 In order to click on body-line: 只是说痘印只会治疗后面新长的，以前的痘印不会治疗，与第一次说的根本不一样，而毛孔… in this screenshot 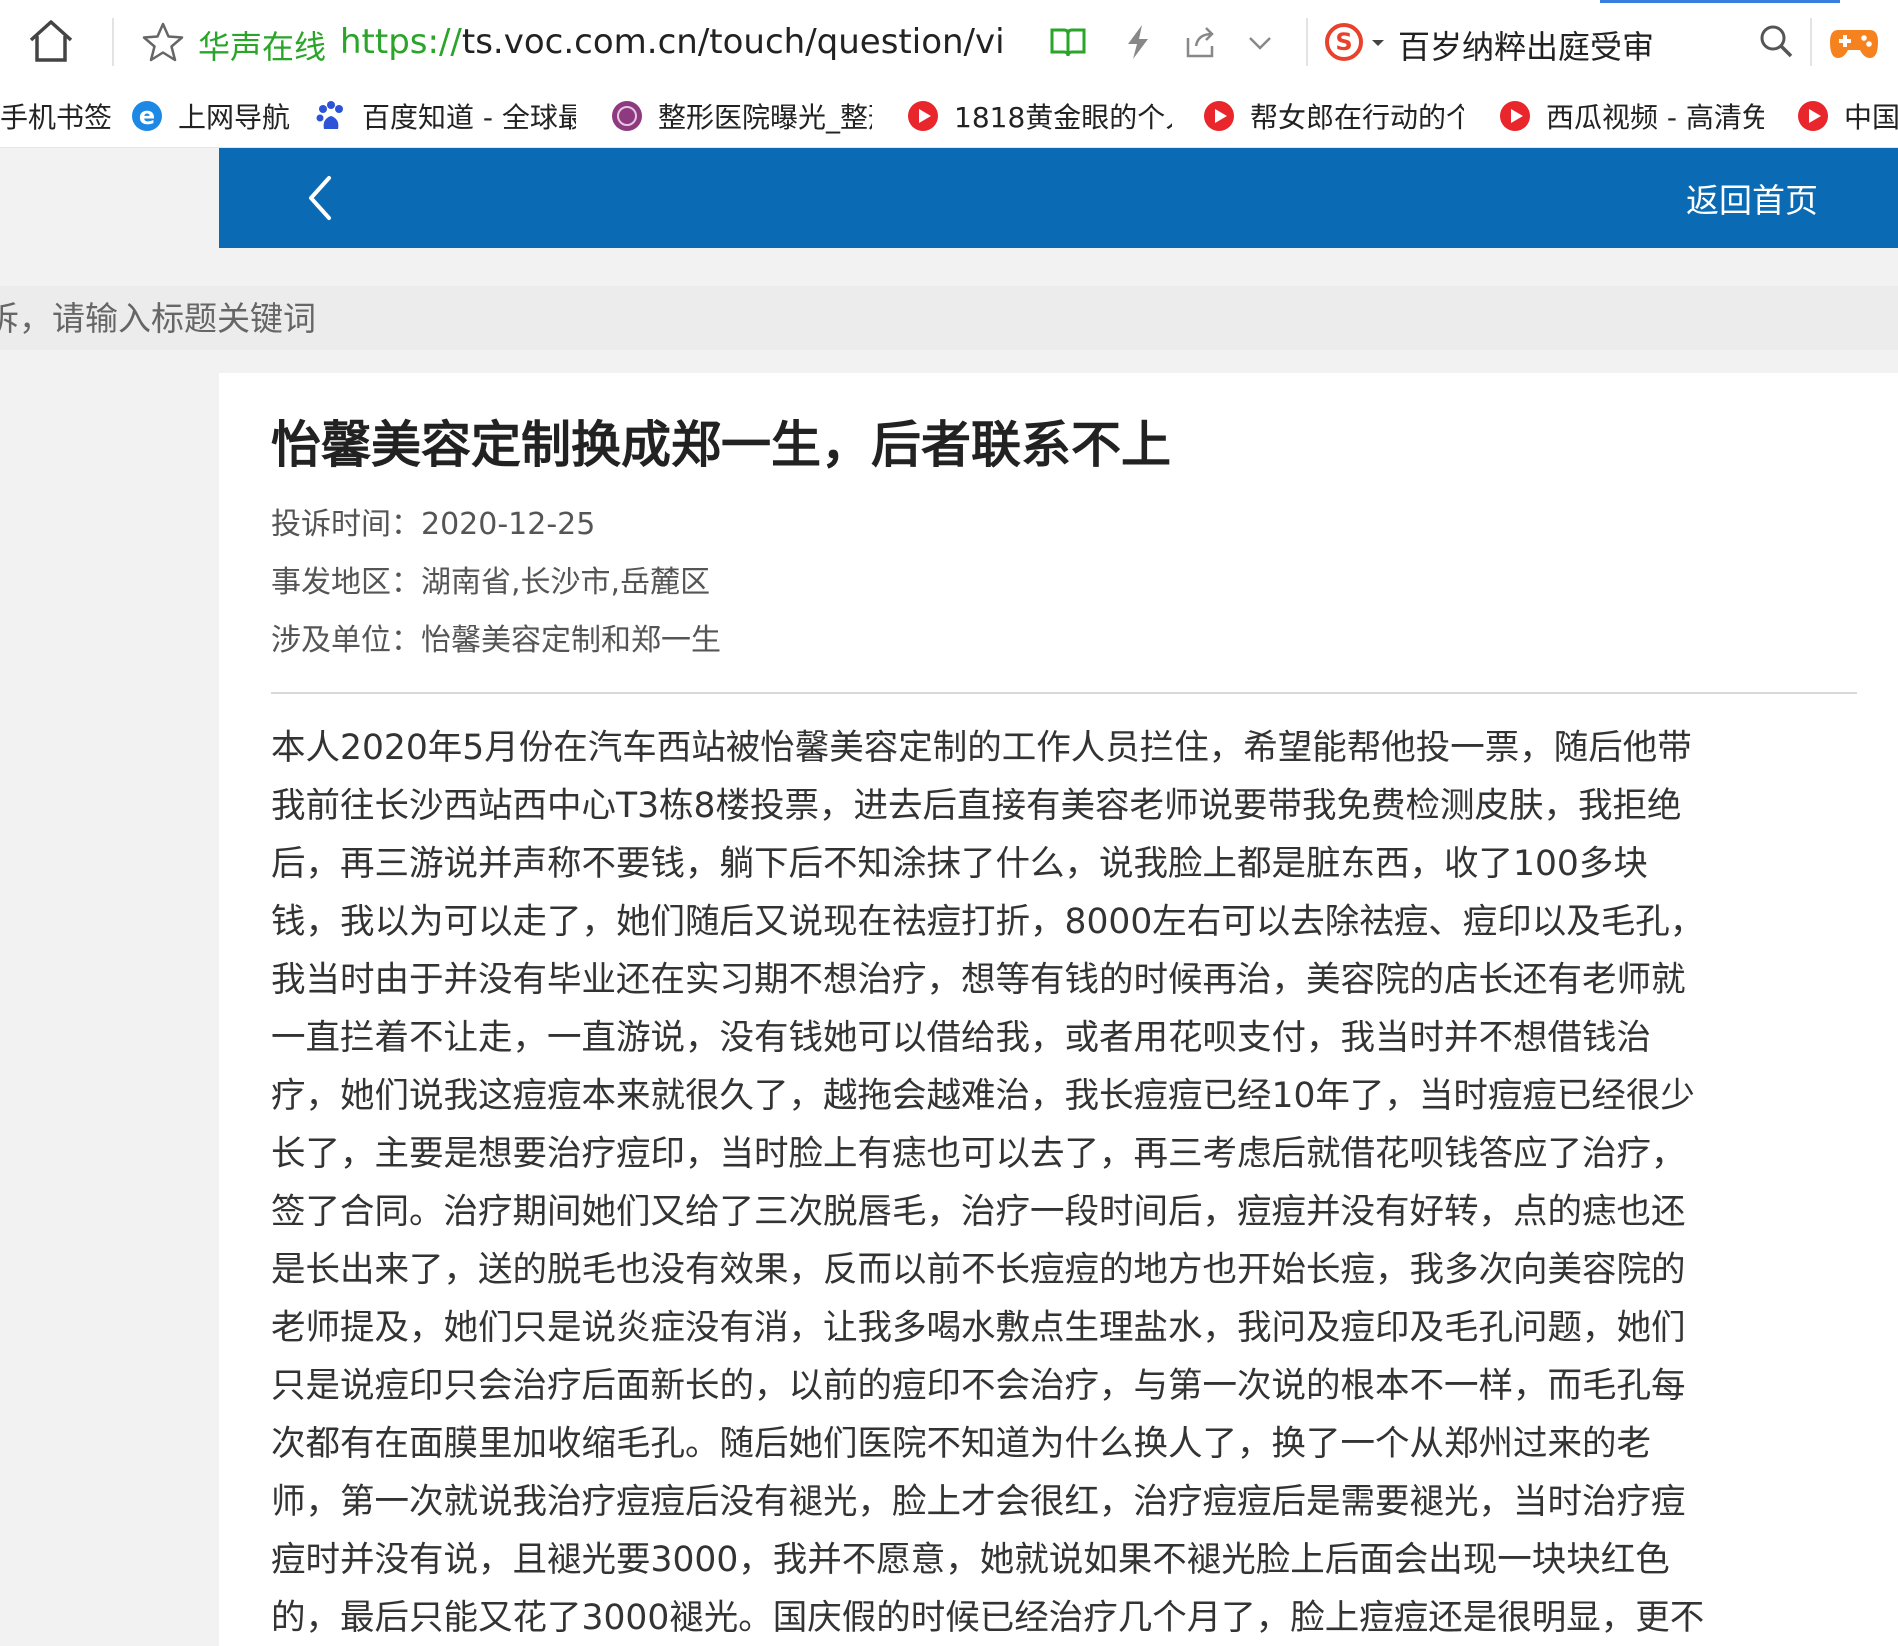, I will do `click(978, 1386)`.